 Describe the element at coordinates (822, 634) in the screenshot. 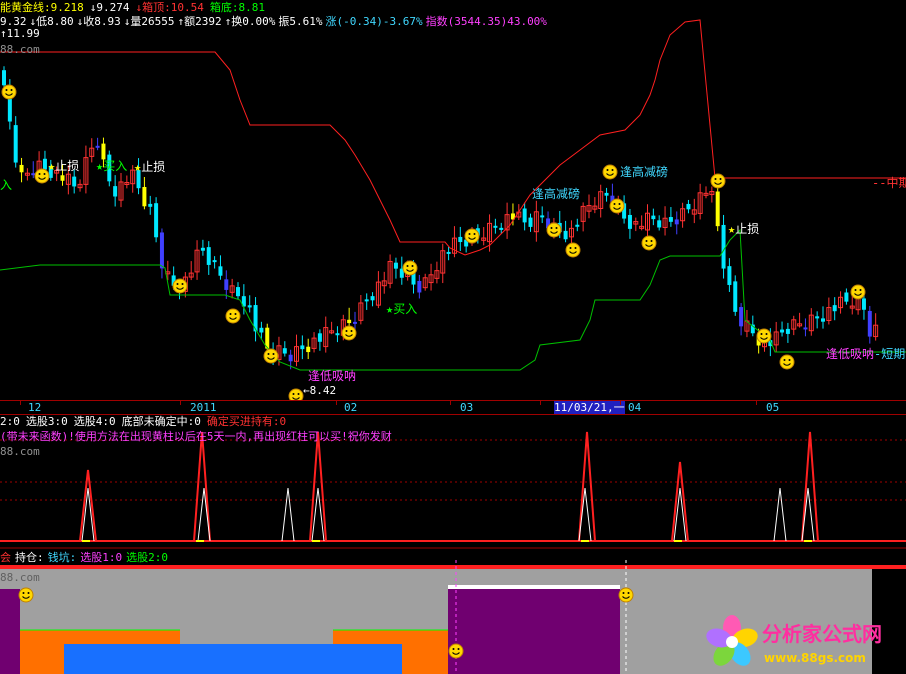

I see `logo-title: 分析家公式网` at that location.